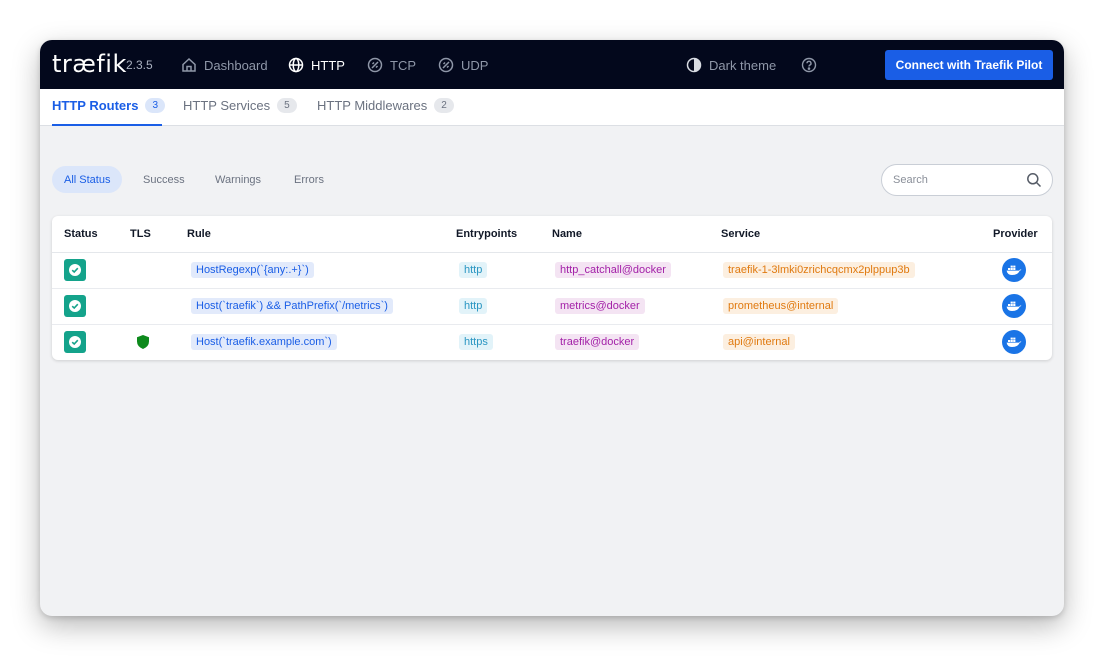 This screenshot has width=1105, height=656. What do you see at coordinates (328, 65) in the screenshot?
I see `nav-http-label: HTTP` at bounding box center [328, 65].